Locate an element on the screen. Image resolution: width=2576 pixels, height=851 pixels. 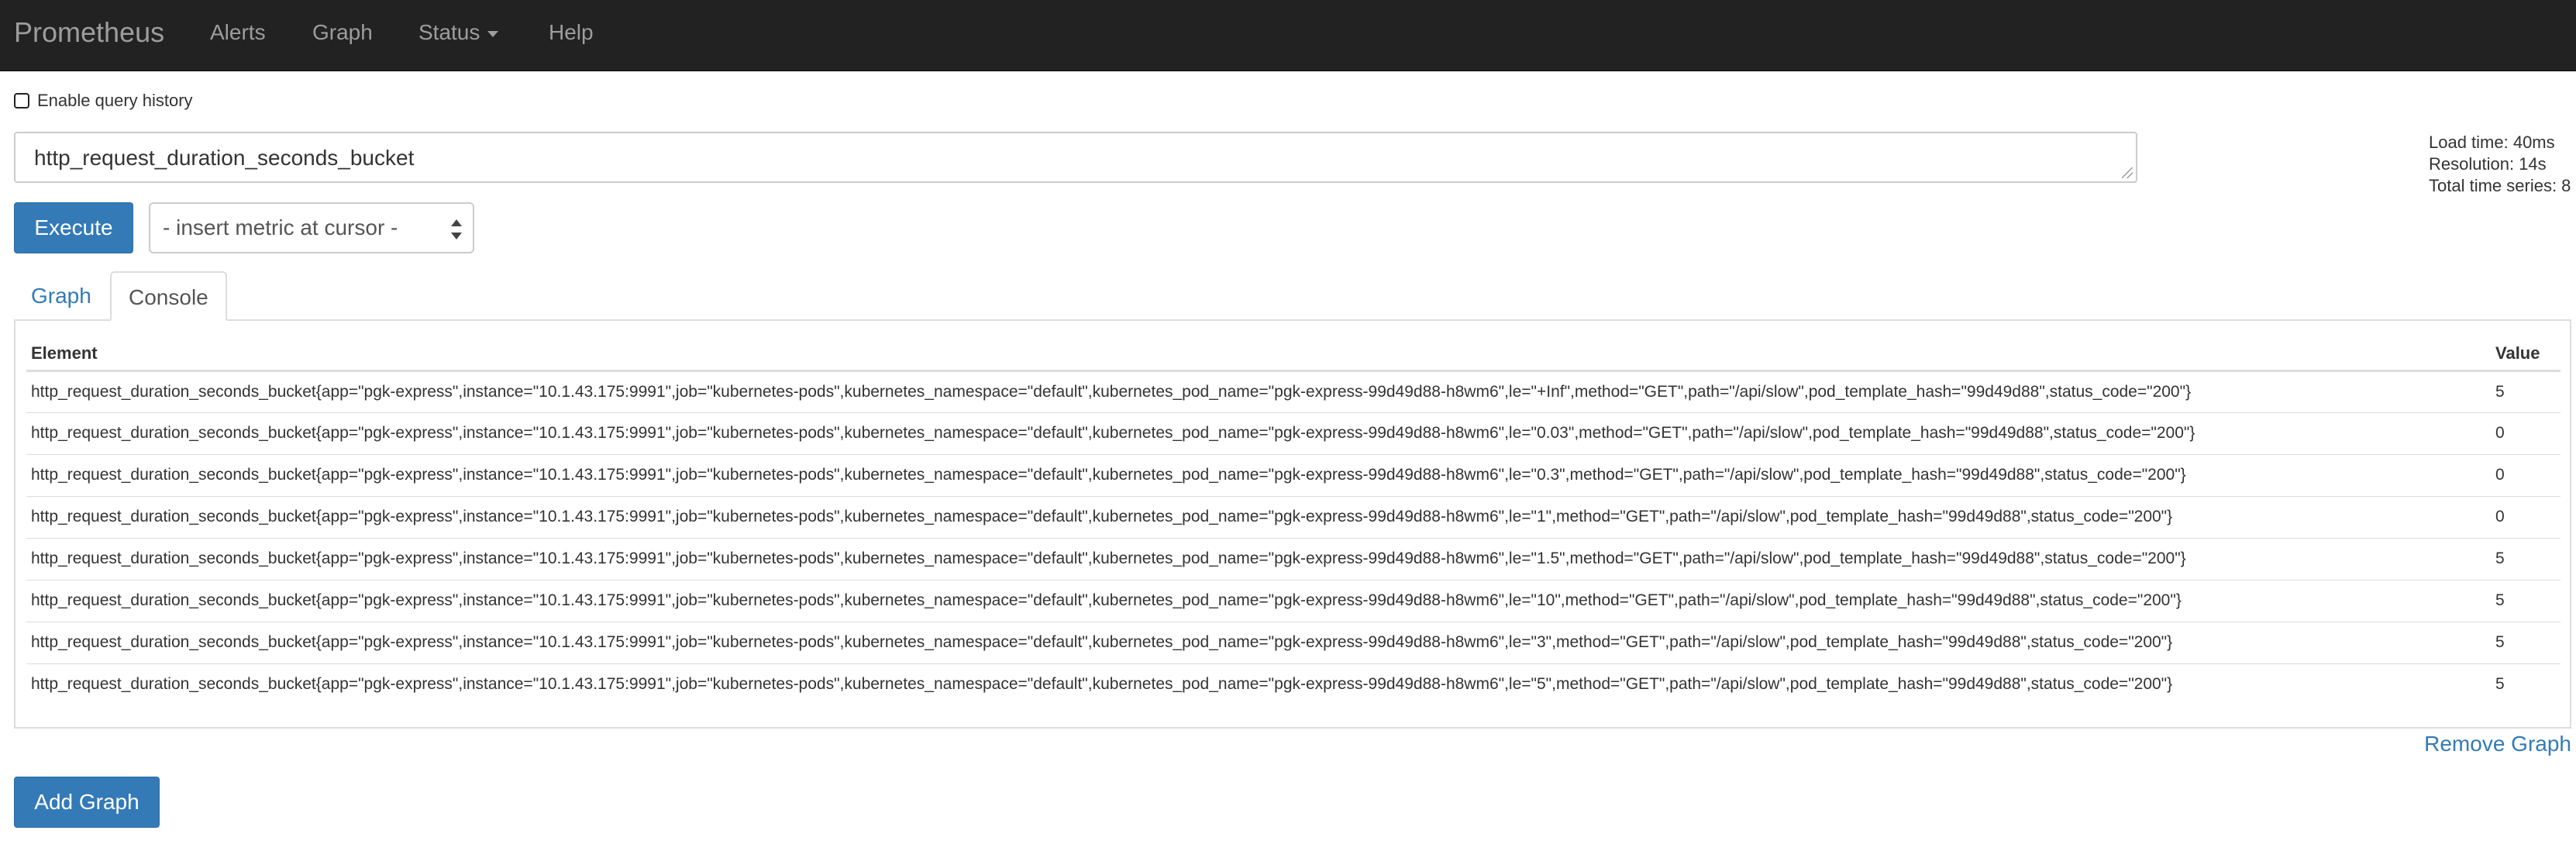
brand-link: Prometheus is located at coordinates (89, 32).